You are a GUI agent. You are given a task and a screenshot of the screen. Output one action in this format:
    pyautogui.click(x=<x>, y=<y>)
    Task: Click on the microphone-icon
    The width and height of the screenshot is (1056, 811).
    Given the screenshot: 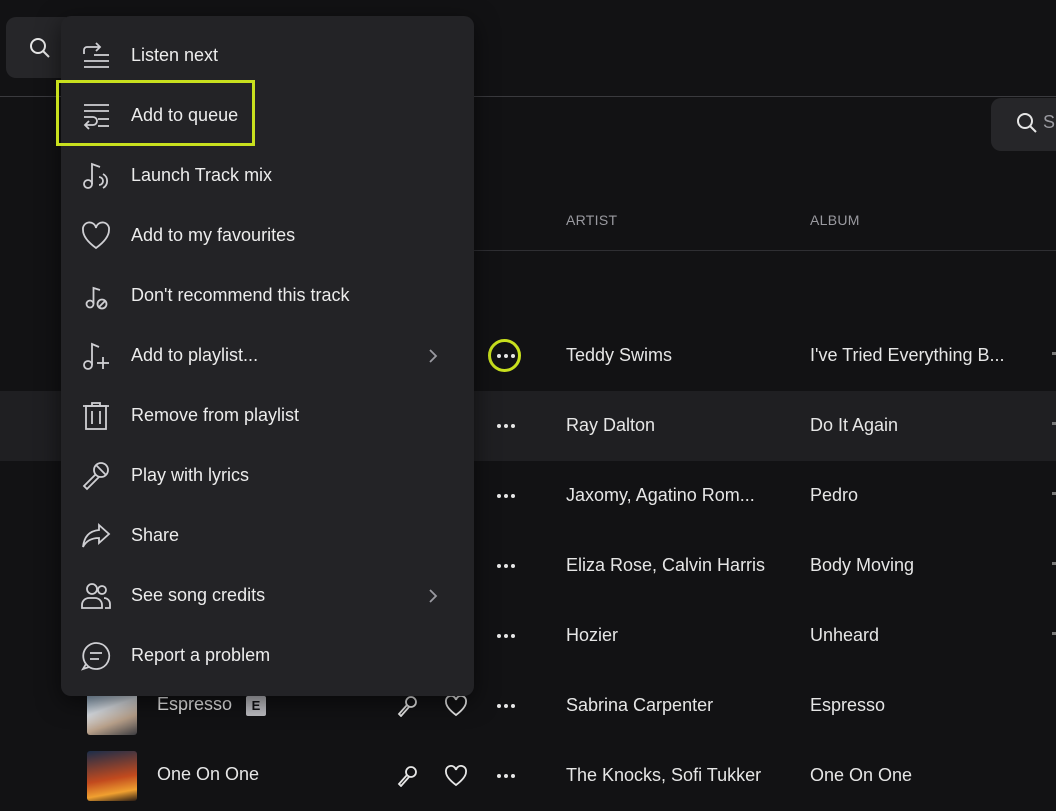 What is the action you would take?
    pyautogui.click(x=95, y=476)
    